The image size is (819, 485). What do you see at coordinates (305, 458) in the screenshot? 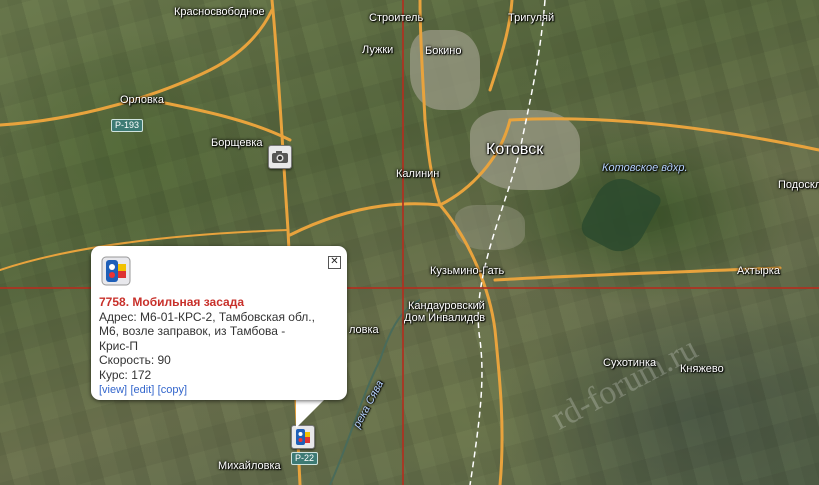
I see `road-shield: Р-22` at bounding box center [305, 458].